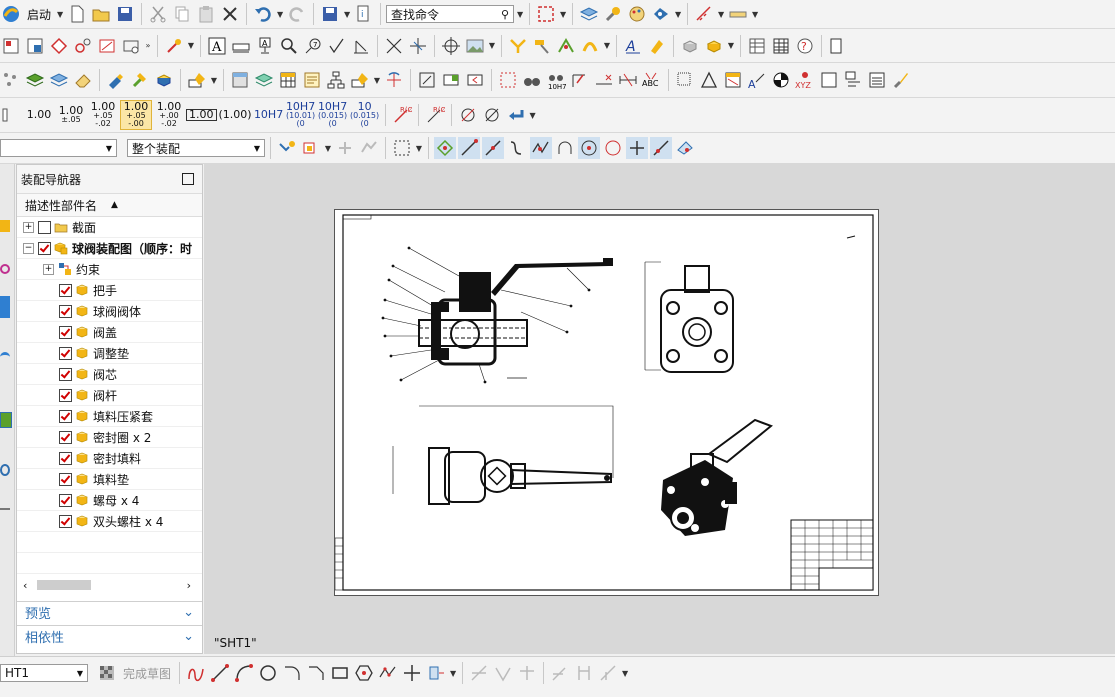  What do you see at coordinates (197, 80) in the screenshot?
I see `abd-label-icon` at bounding box center [197, 80].